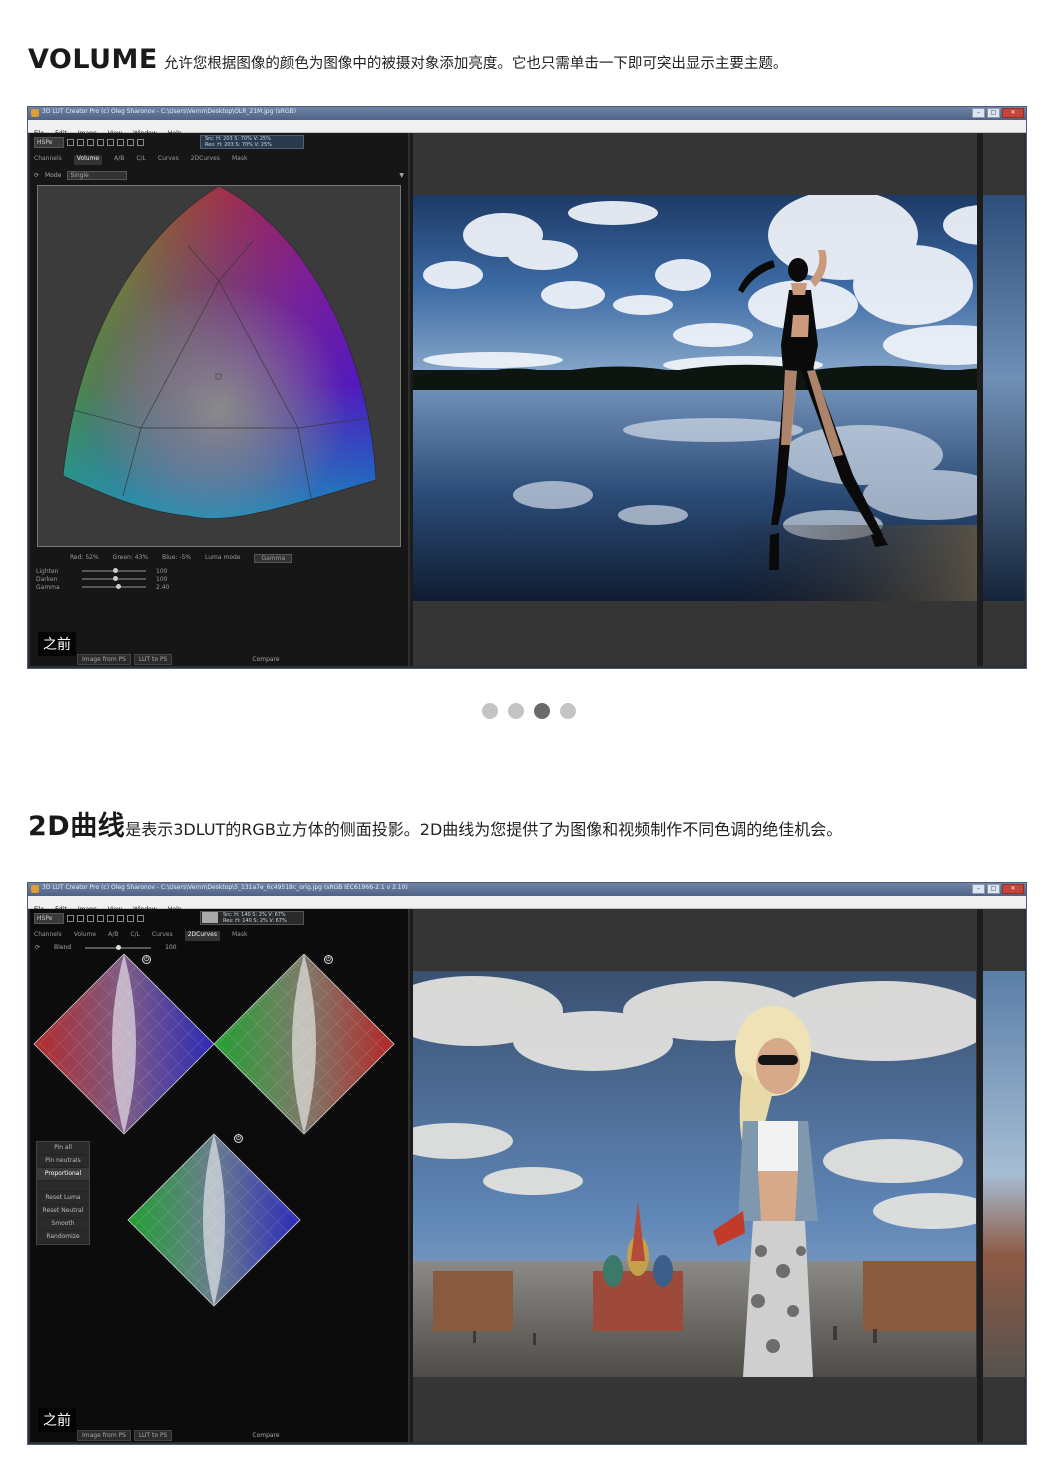 The width and height of the screenshot is (1054, 1467). I want to click on proportional-button: Proportional, so click(63, 1174).